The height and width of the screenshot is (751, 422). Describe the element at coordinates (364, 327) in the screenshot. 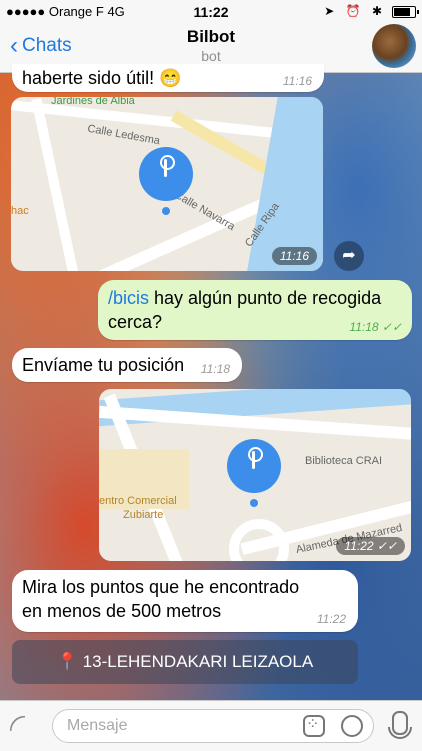

I see `time-label: 11:18` at that location.